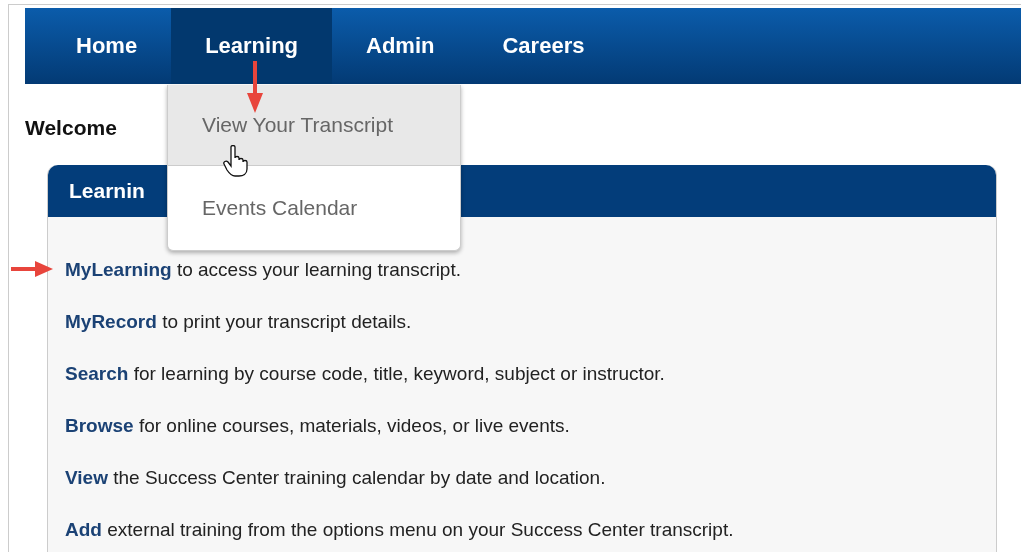 This screenshot has height=552, width=1021. What do you see at coordinates (86, 477) in the screenshot?
I see `link: View` at bounding box center [86, 477].